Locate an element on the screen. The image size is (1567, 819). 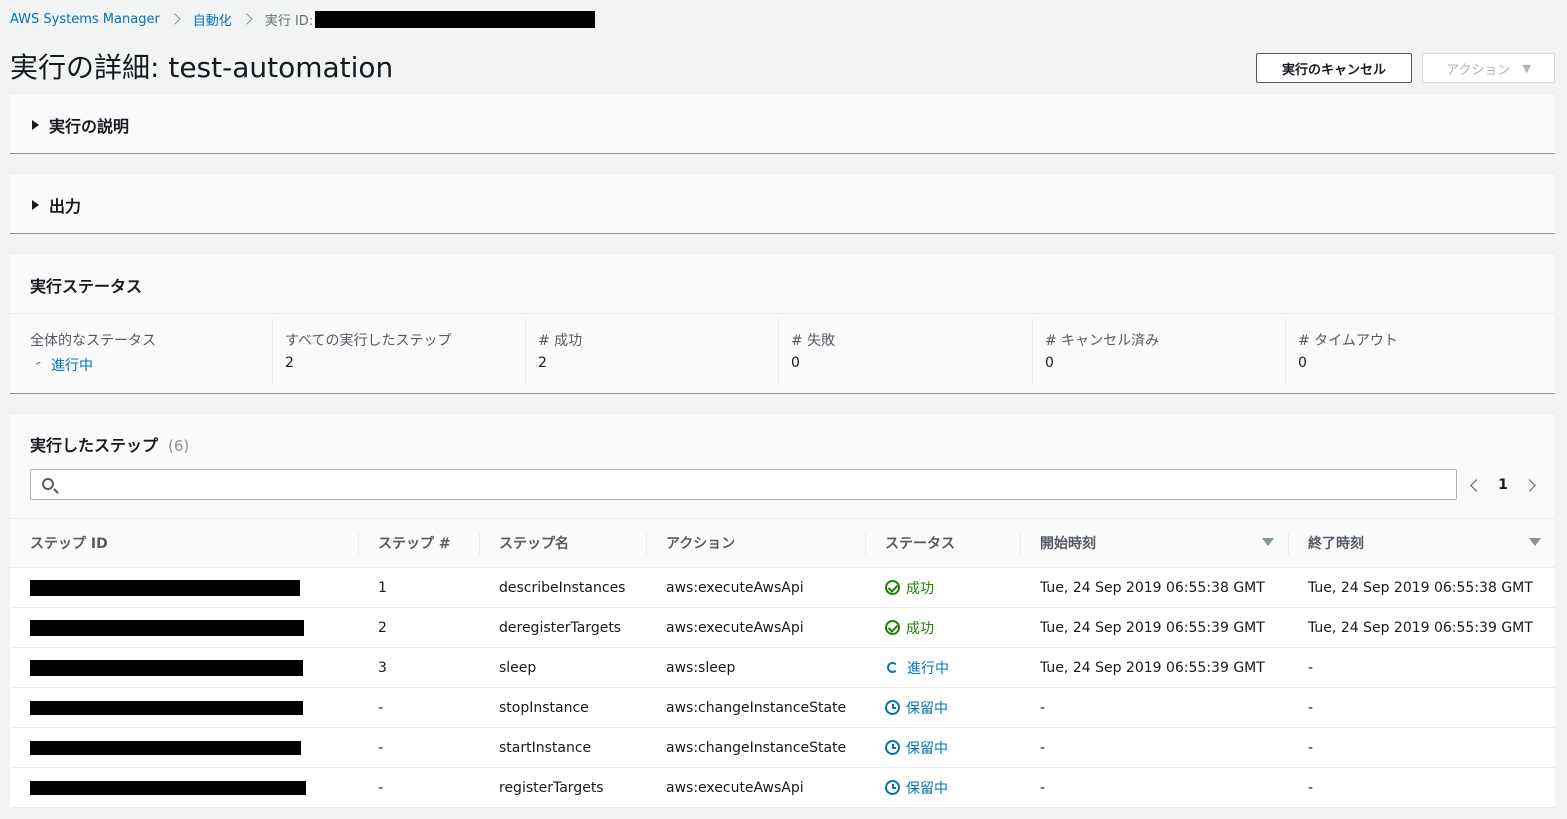
executed-steps-title: 実行したステップ is located at coordinates (94, 445).